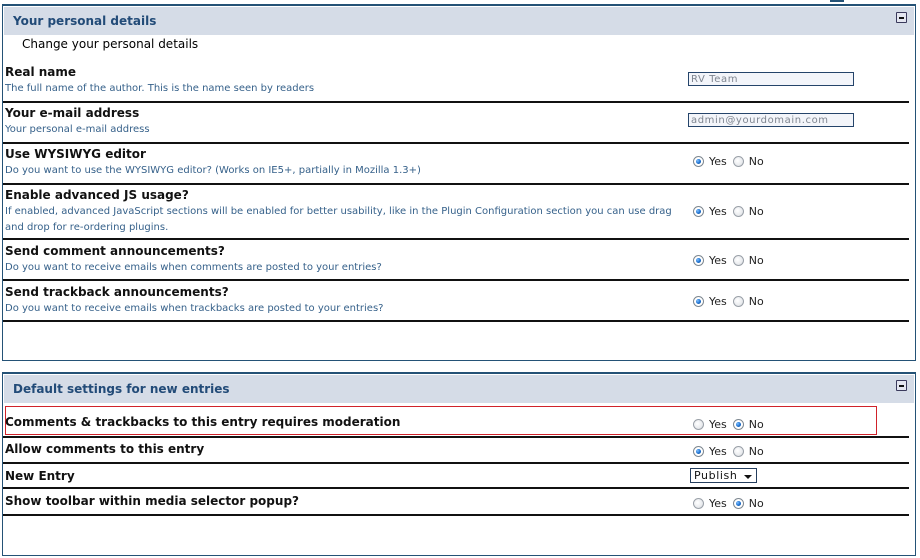 Image resolution: width=920 pixels, height=558 pixels. Describe the element at coordinates (72, 113) in the screenshot. I see `row-label: Your e-mail address` at that location.